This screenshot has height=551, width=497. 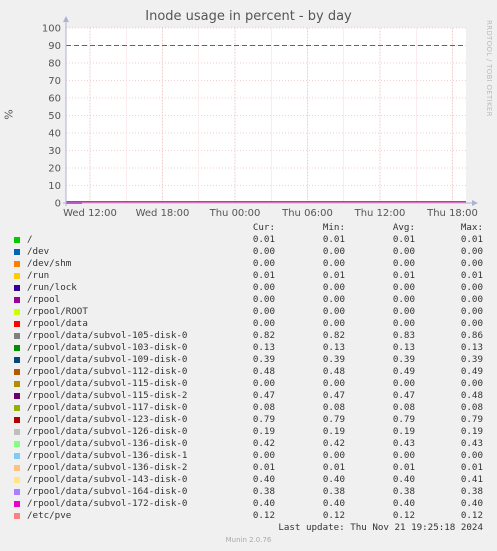 I want to click on legend-series-name: /rpool, so click(x=44, y=299).